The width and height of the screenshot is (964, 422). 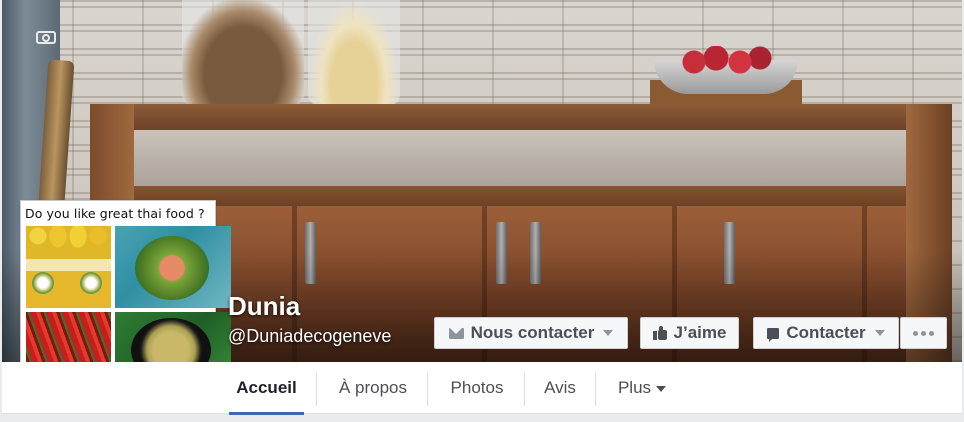 I want to click on contact-us-label: Nous contacter, so click(x=532, y=332).